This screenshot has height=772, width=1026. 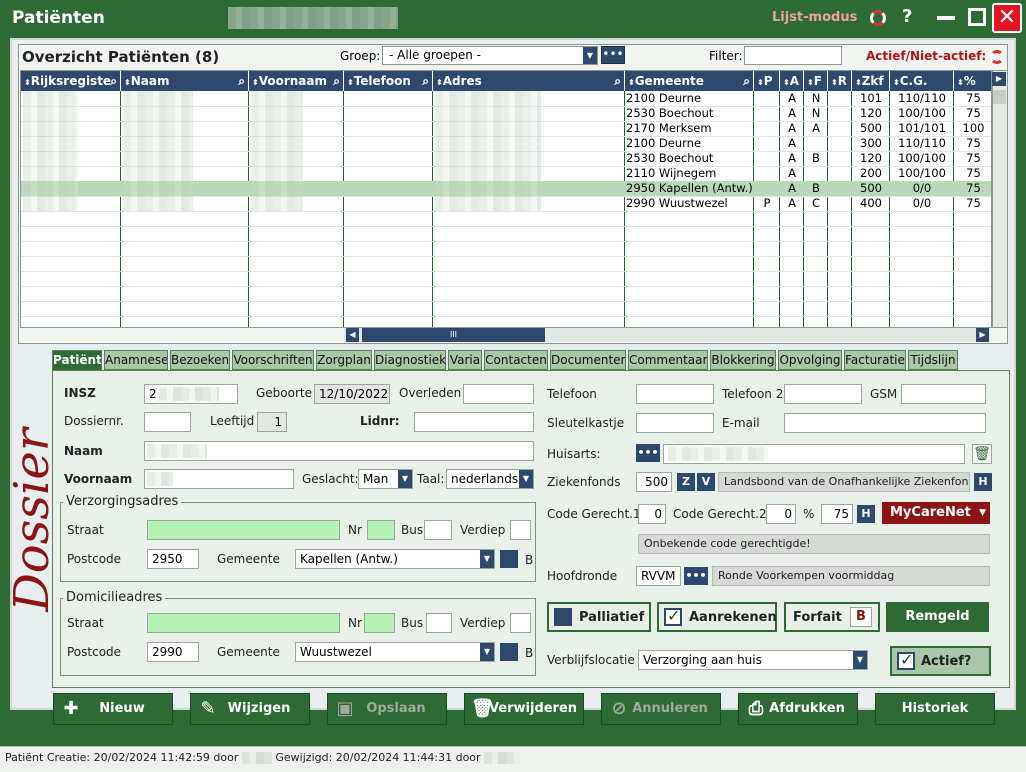 I want to click on code-gerecht-h-button: H, so click(x=866, y=514).